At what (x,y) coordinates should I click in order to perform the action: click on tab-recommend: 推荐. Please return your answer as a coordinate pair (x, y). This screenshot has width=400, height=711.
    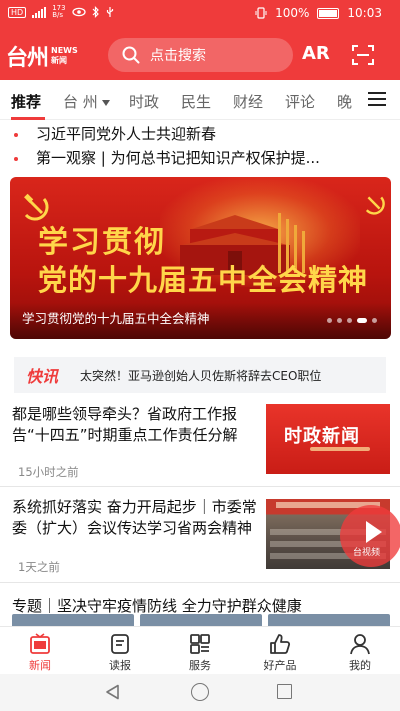
    Looking at the image, I should click on (26, 101).